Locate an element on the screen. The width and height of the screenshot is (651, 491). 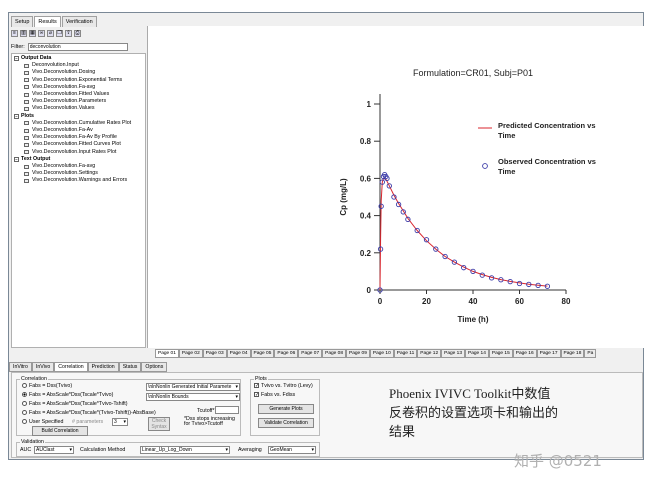
page-tab: Page 11 is located at coordinates (405, 353).